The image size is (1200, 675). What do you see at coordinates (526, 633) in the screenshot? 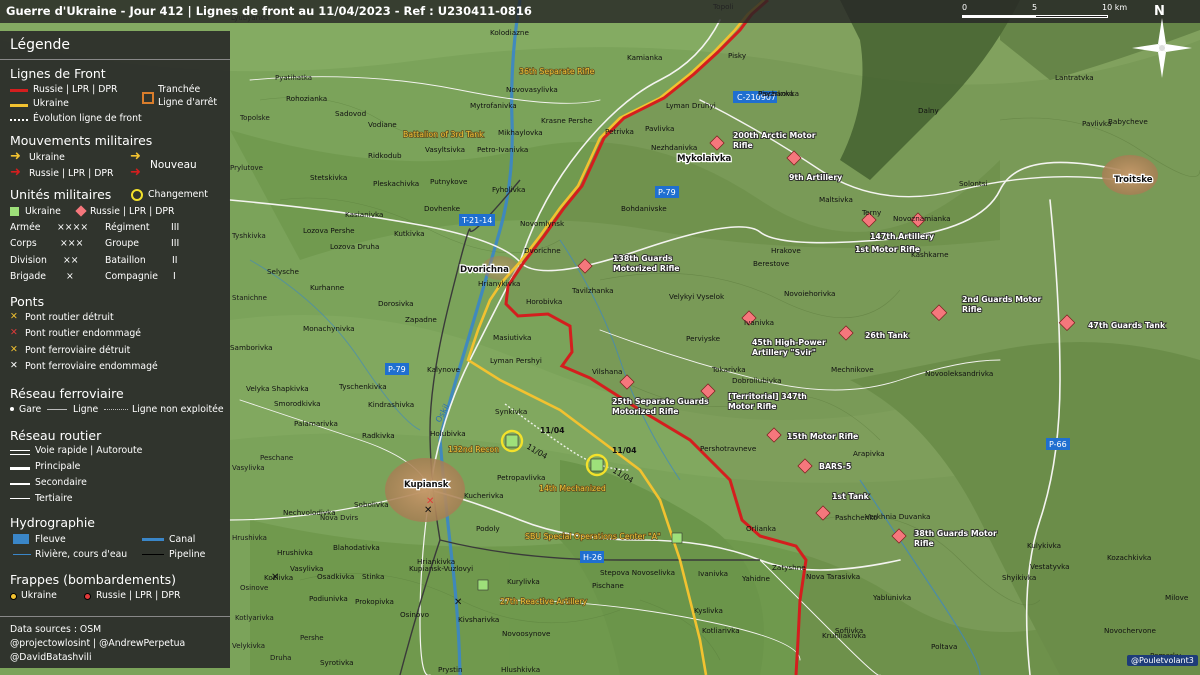
I see `town-label: Novoosynove` at bounding box center [526, 633].